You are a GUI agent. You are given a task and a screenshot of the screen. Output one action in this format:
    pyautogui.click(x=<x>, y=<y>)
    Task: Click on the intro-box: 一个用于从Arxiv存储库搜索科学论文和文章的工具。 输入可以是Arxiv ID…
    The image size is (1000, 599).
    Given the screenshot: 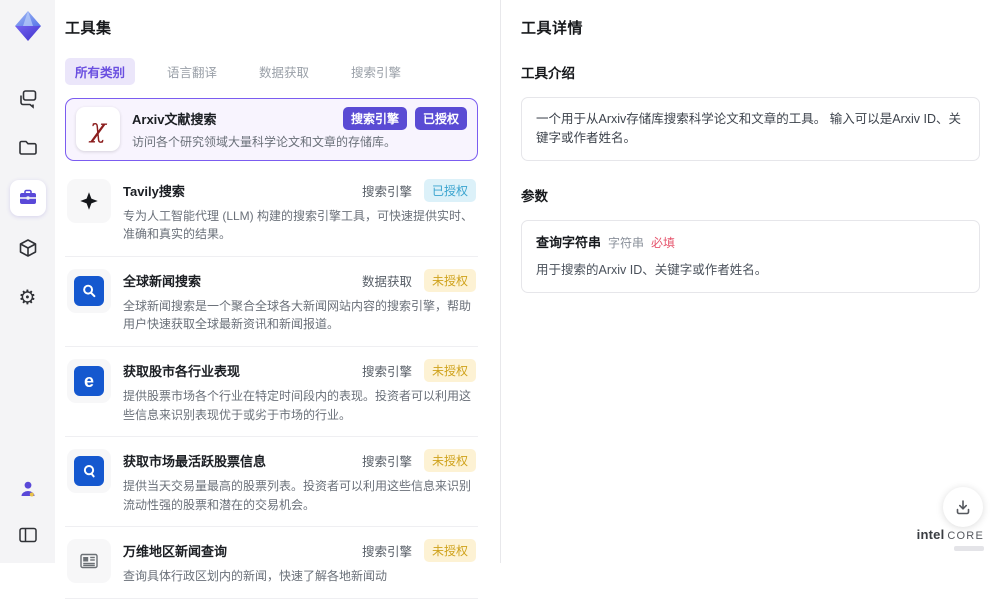 What is the action you would take?
    pyautogui.click(x=750, y=129)
    